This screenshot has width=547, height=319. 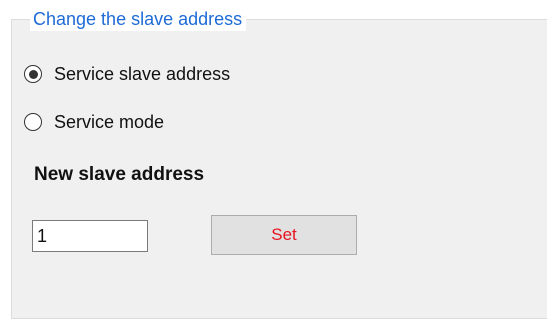 What do you see at coordinates (119, 174) in the screenshot?
I see `new-slave-address-heading: New slave address` at bounding box center [119, 174].